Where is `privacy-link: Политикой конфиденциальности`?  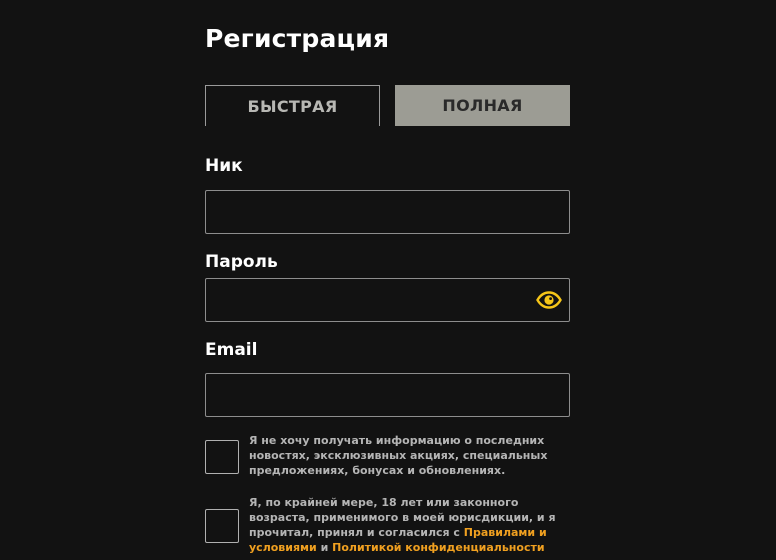
privacy-link: Политикой конфиденциальности is located at coordinates (438, 547).